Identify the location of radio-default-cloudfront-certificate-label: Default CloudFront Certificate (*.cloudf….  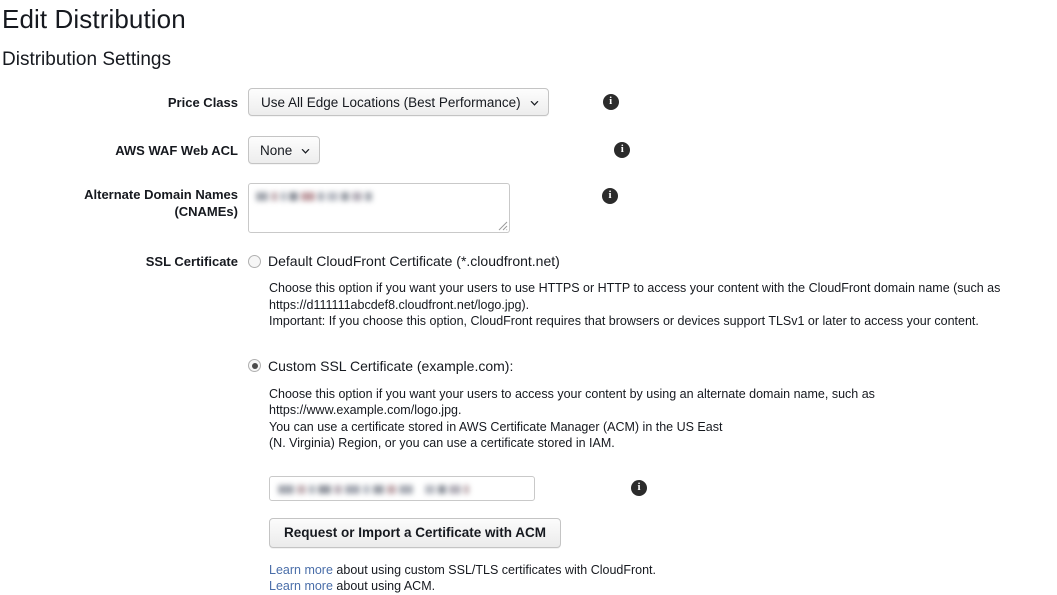
(414, 261).